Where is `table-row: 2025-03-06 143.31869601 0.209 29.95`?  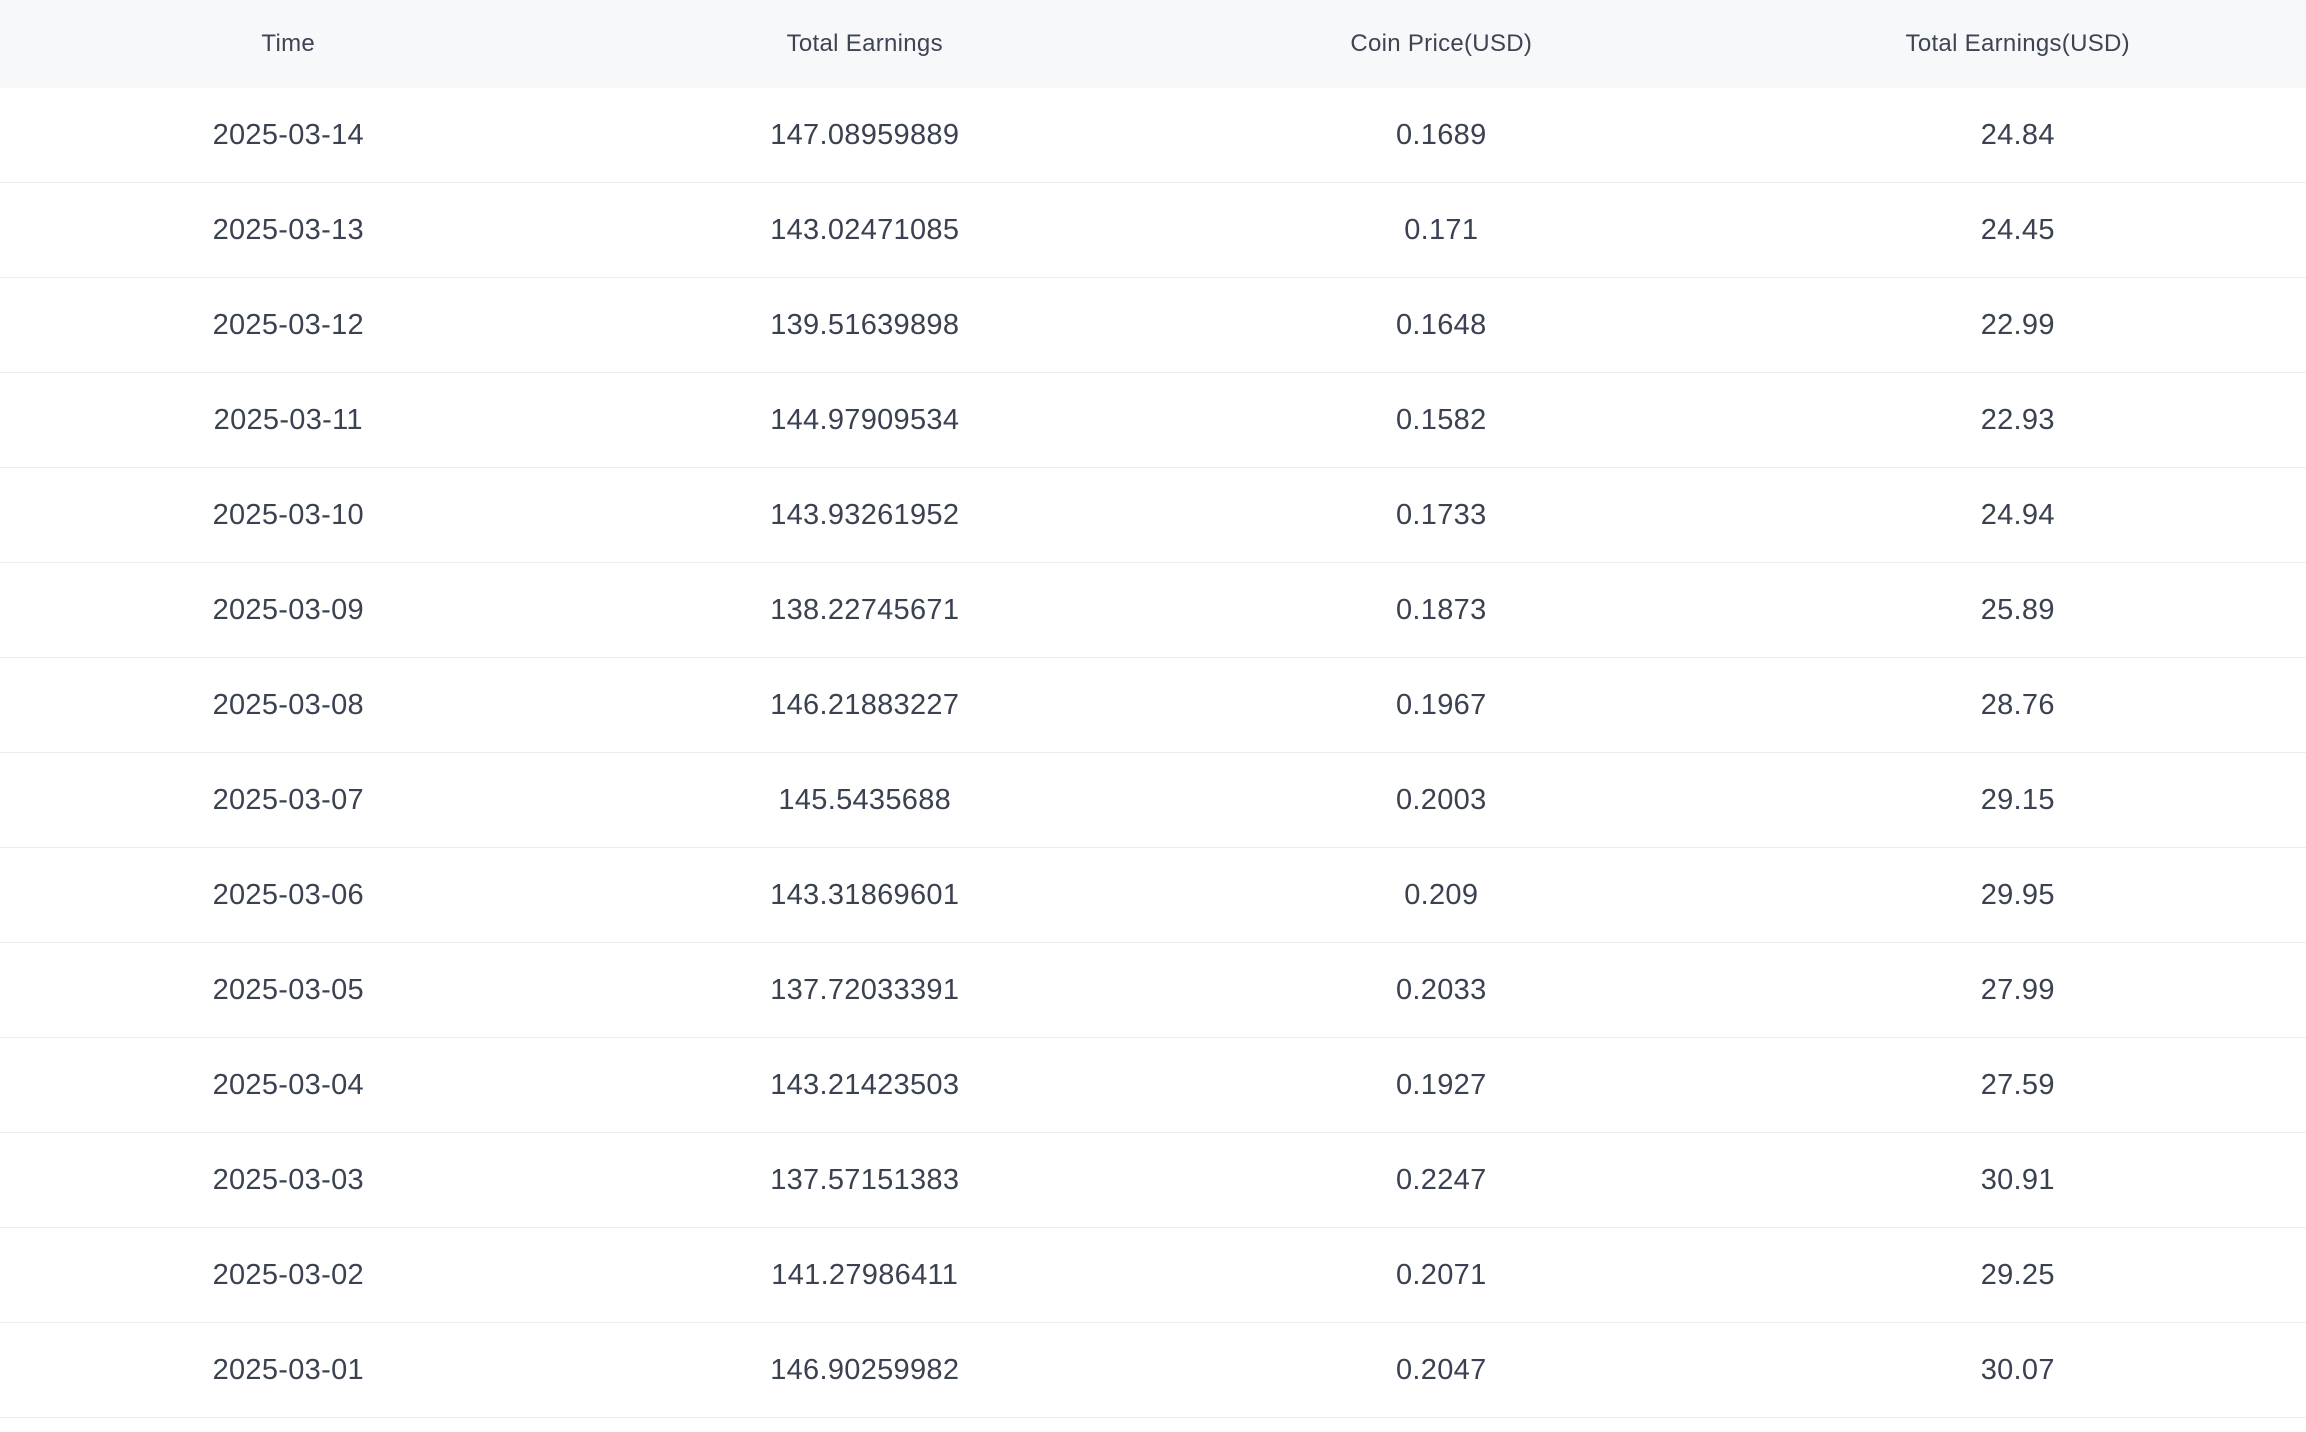 table-row: 2025-03-06 143.31869601 0.209 29.95 is located at coordinates (1153, 895).